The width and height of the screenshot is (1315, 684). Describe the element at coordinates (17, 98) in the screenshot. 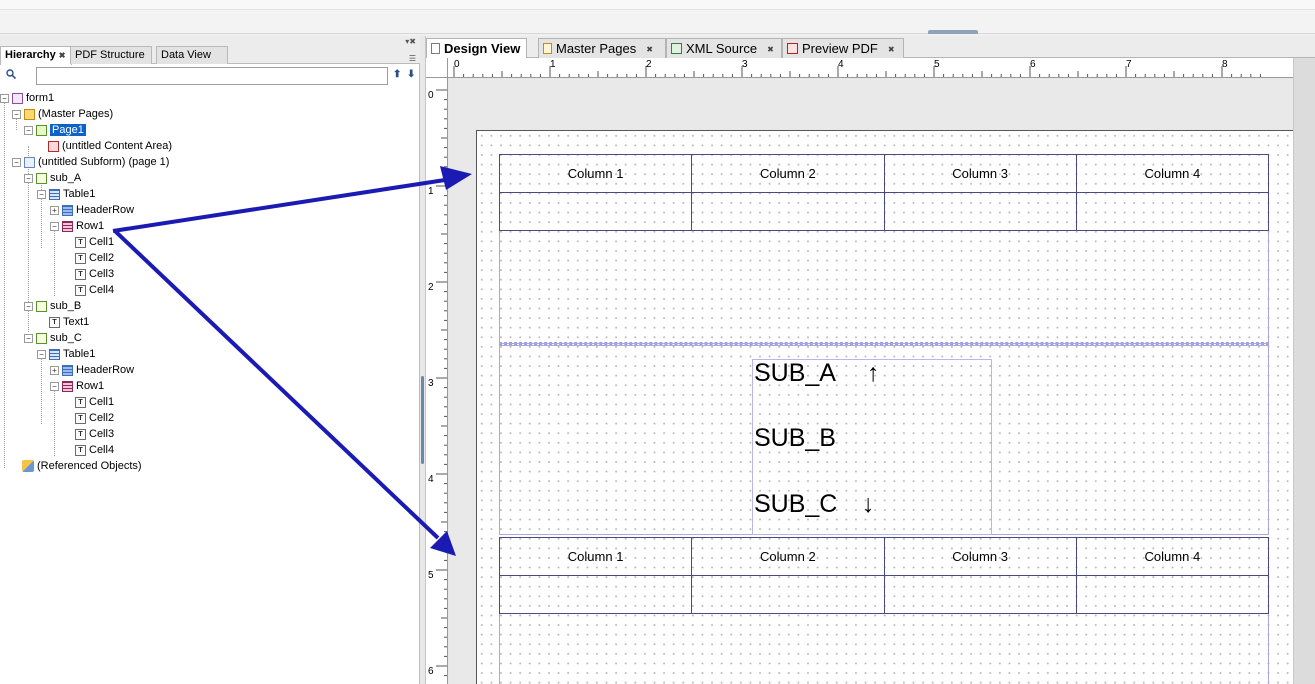

I see `form-icon` at that location.